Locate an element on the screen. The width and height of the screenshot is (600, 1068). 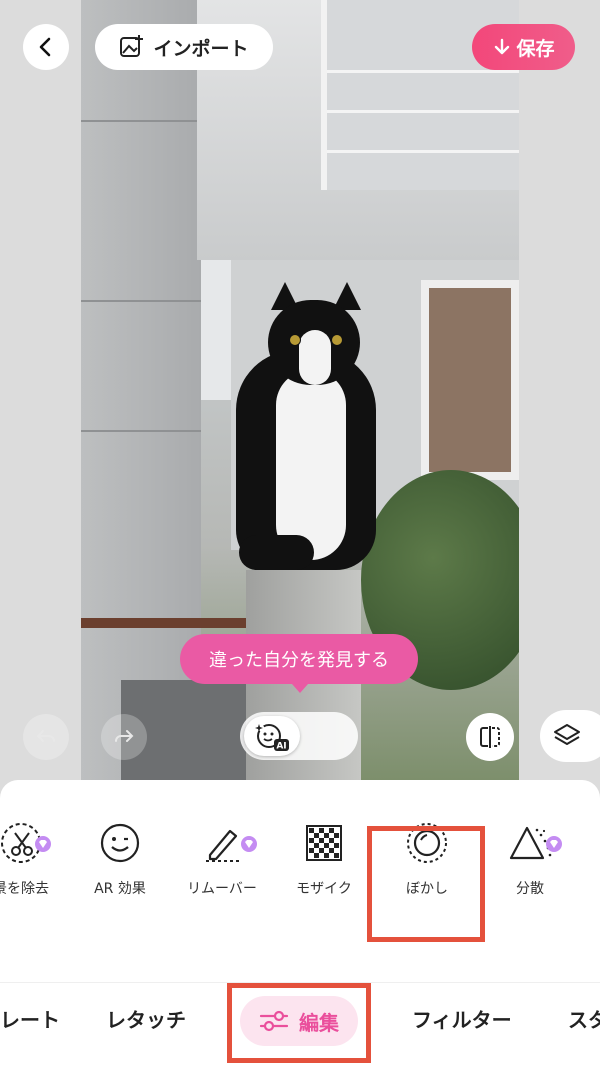
import-button: インポート is located at coordinates (184, 47).